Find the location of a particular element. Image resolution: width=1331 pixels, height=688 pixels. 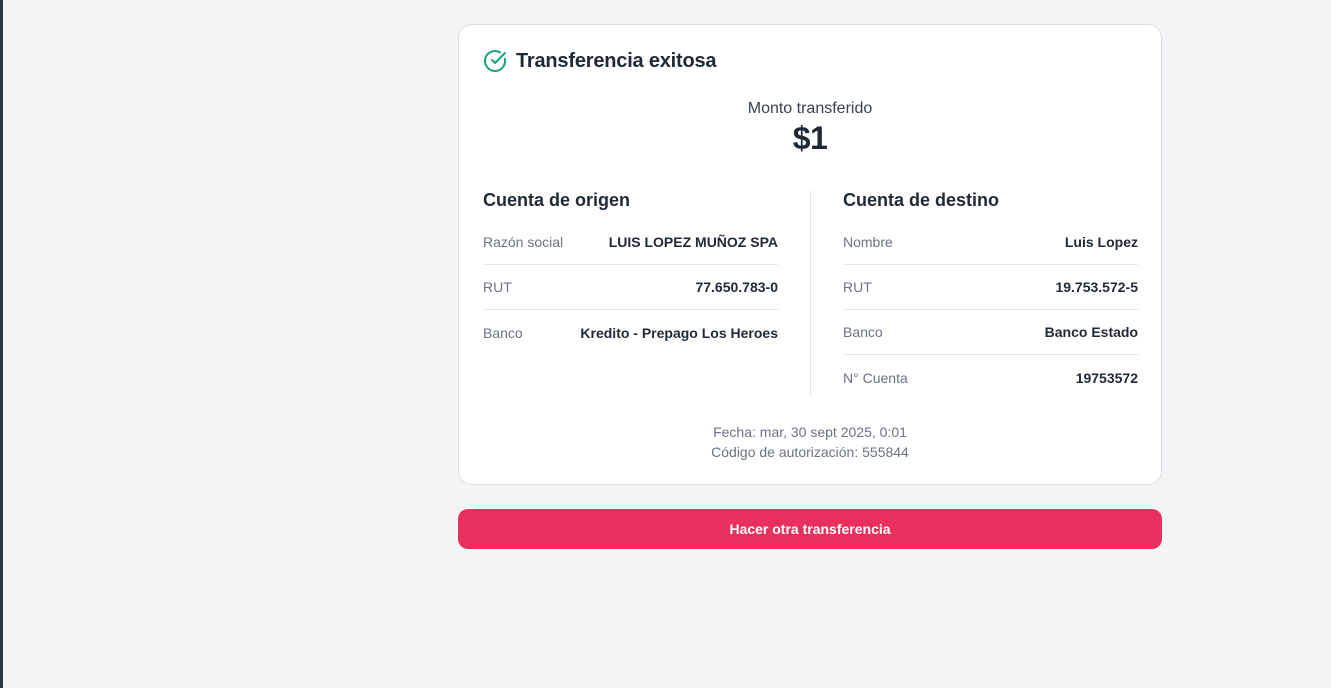

column-divider is located at coordinates (810, 293).